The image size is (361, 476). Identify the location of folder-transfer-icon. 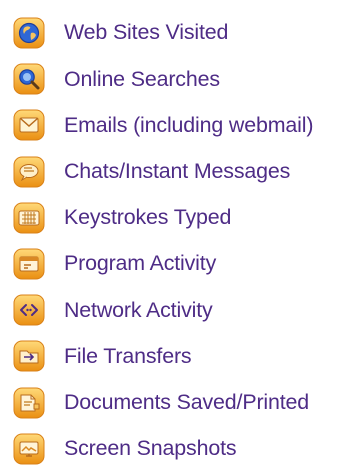
(29, 356).